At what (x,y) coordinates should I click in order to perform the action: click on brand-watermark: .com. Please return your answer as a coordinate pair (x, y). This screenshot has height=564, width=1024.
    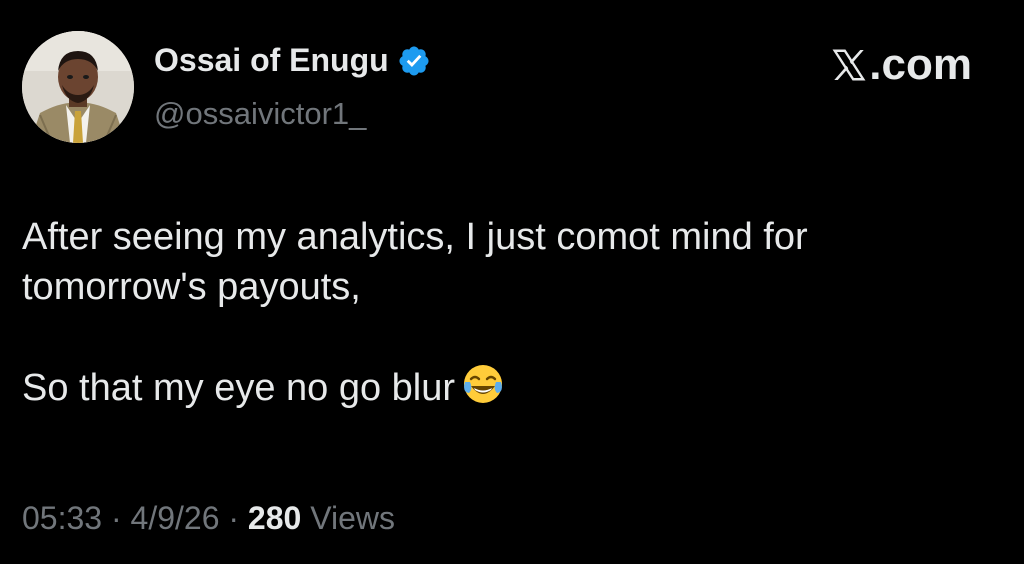
    Looking at the image, I should click on (901, 65).